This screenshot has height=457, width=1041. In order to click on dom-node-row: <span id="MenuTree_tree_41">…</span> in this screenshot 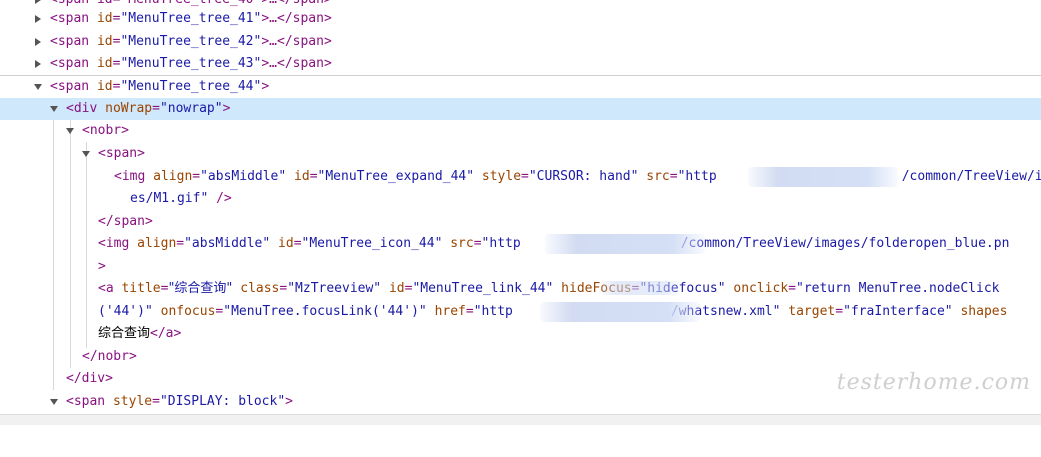, I will do `click(520, 19)`.